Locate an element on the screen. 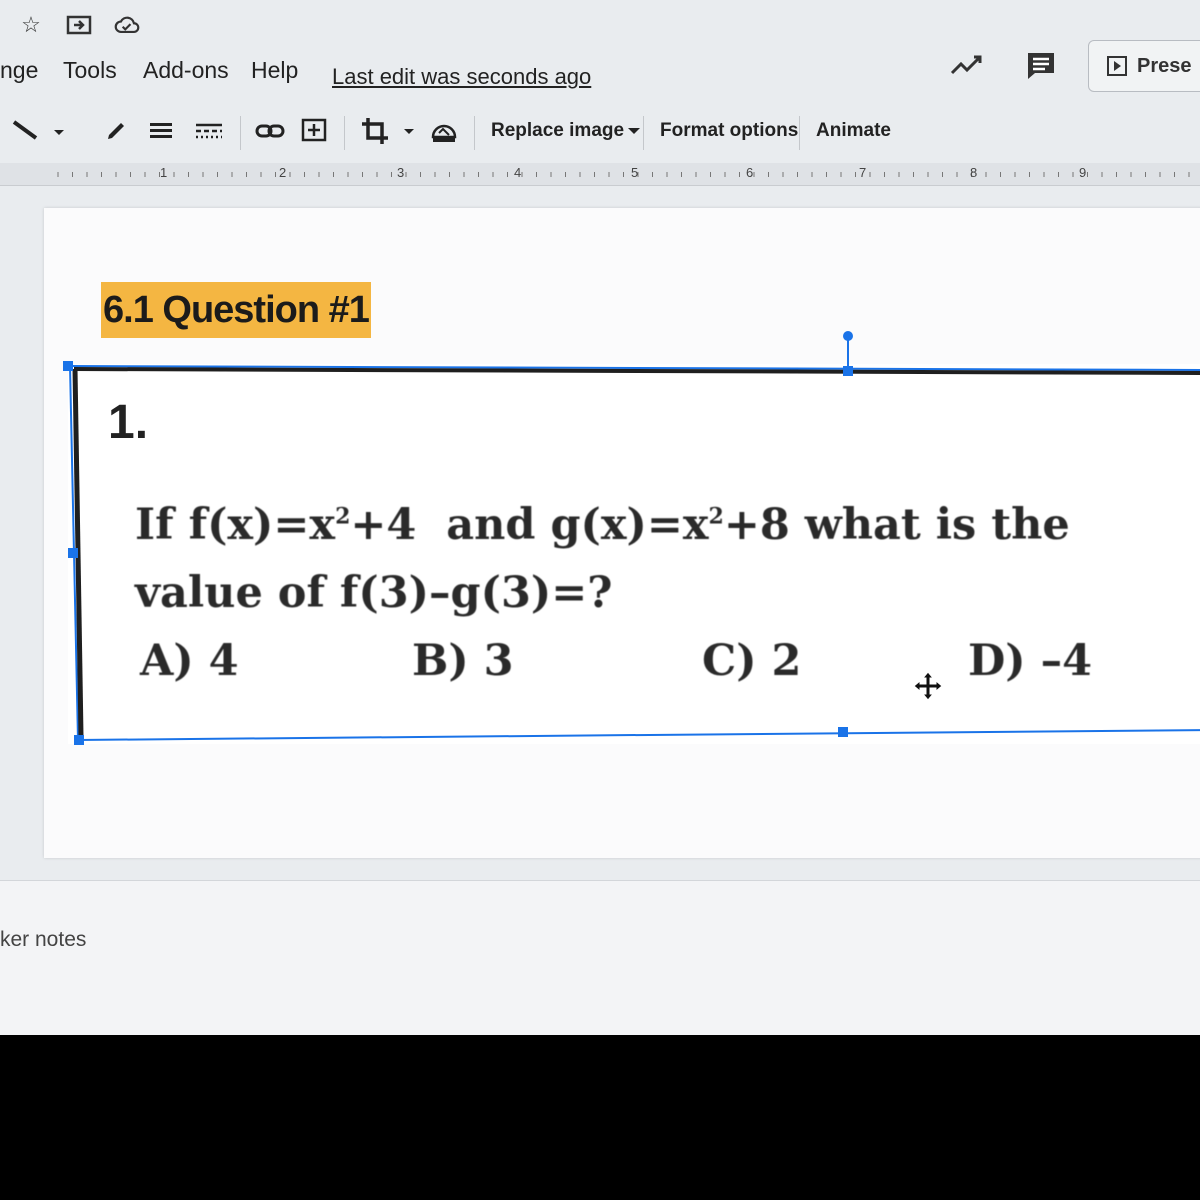 The height and width of the screenshot is (1200, 1200). question-text: +4 and g(x)=x is located at coordinates (529, 525).